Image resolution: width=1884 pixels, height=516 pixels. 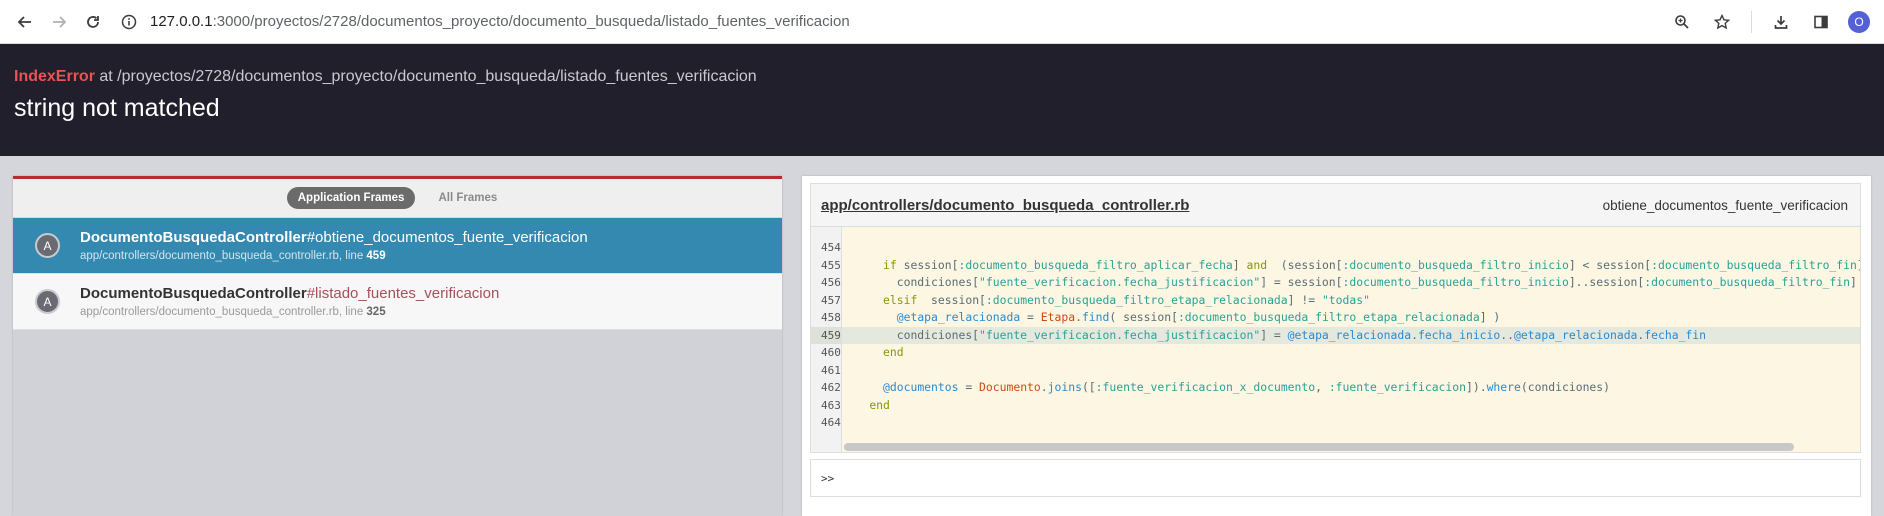 What do you see at coordinates (129, 22) in the screenshot?
I see `site-info-icon` at bounding box center [129, 22].